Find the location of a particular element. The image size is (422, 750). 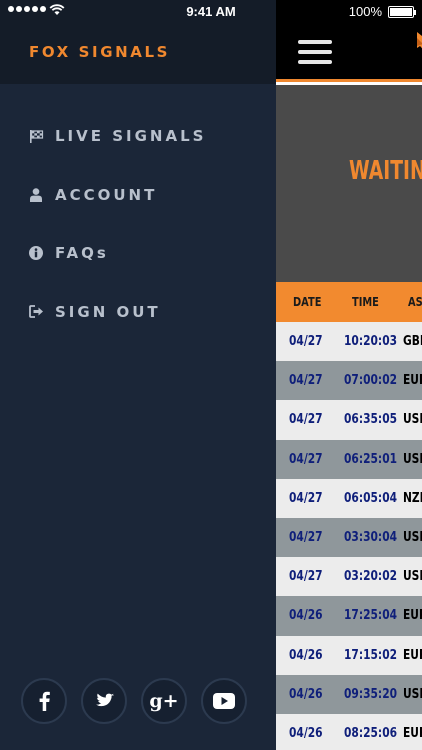

sidebar-item-label: SIGN OUT is located at coordinates (108, 311).